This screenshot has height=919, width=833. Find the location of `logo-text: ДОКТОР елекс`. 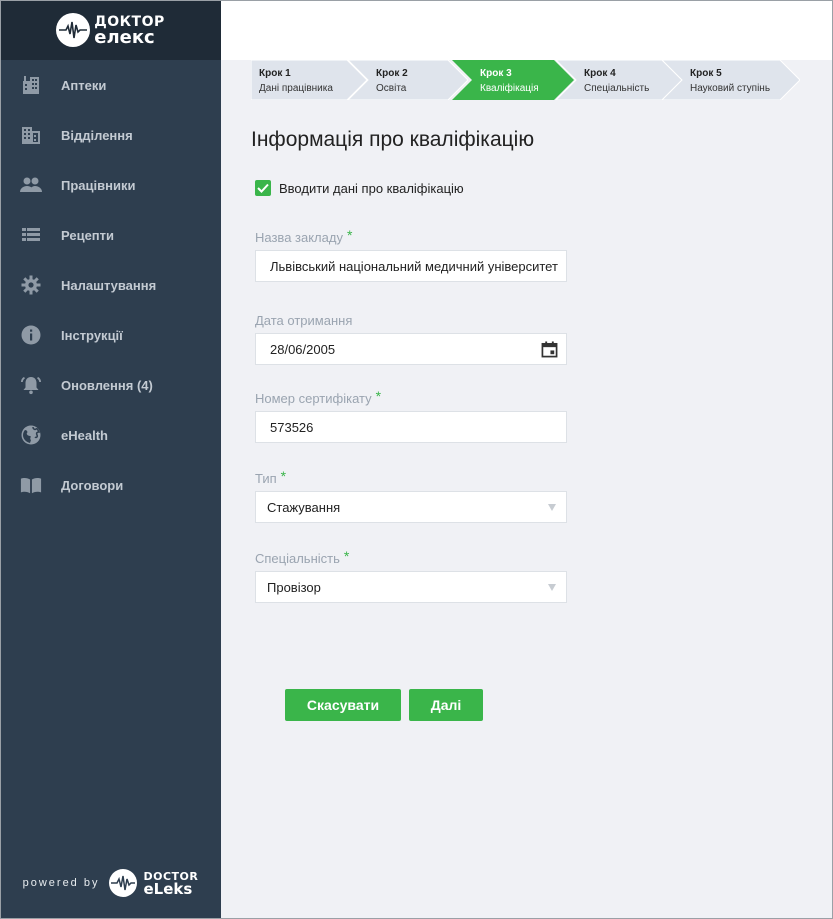

logo-text: ДОКТОР елекс is located at coordinates (129, 31).